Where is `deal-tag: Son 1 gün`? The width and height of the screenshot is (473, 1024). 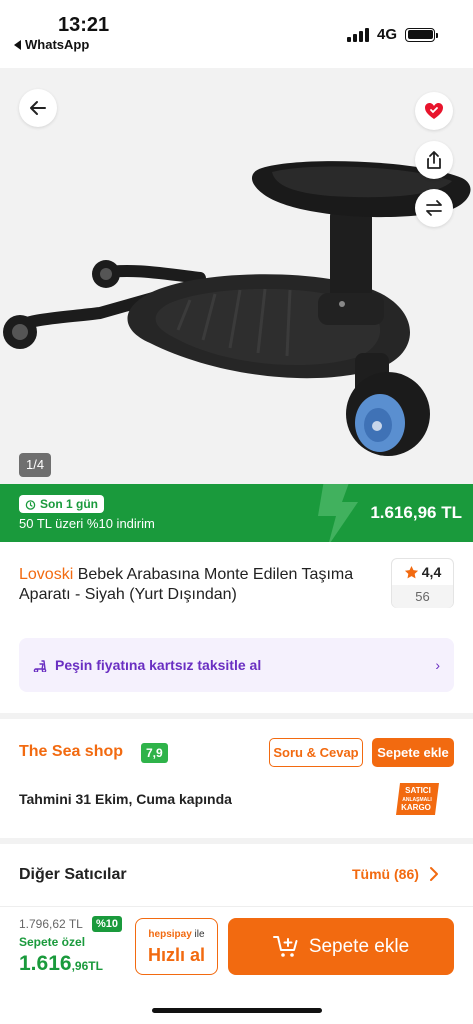 deal-tag: Son 1 gün is located at coordinates (61, 504).